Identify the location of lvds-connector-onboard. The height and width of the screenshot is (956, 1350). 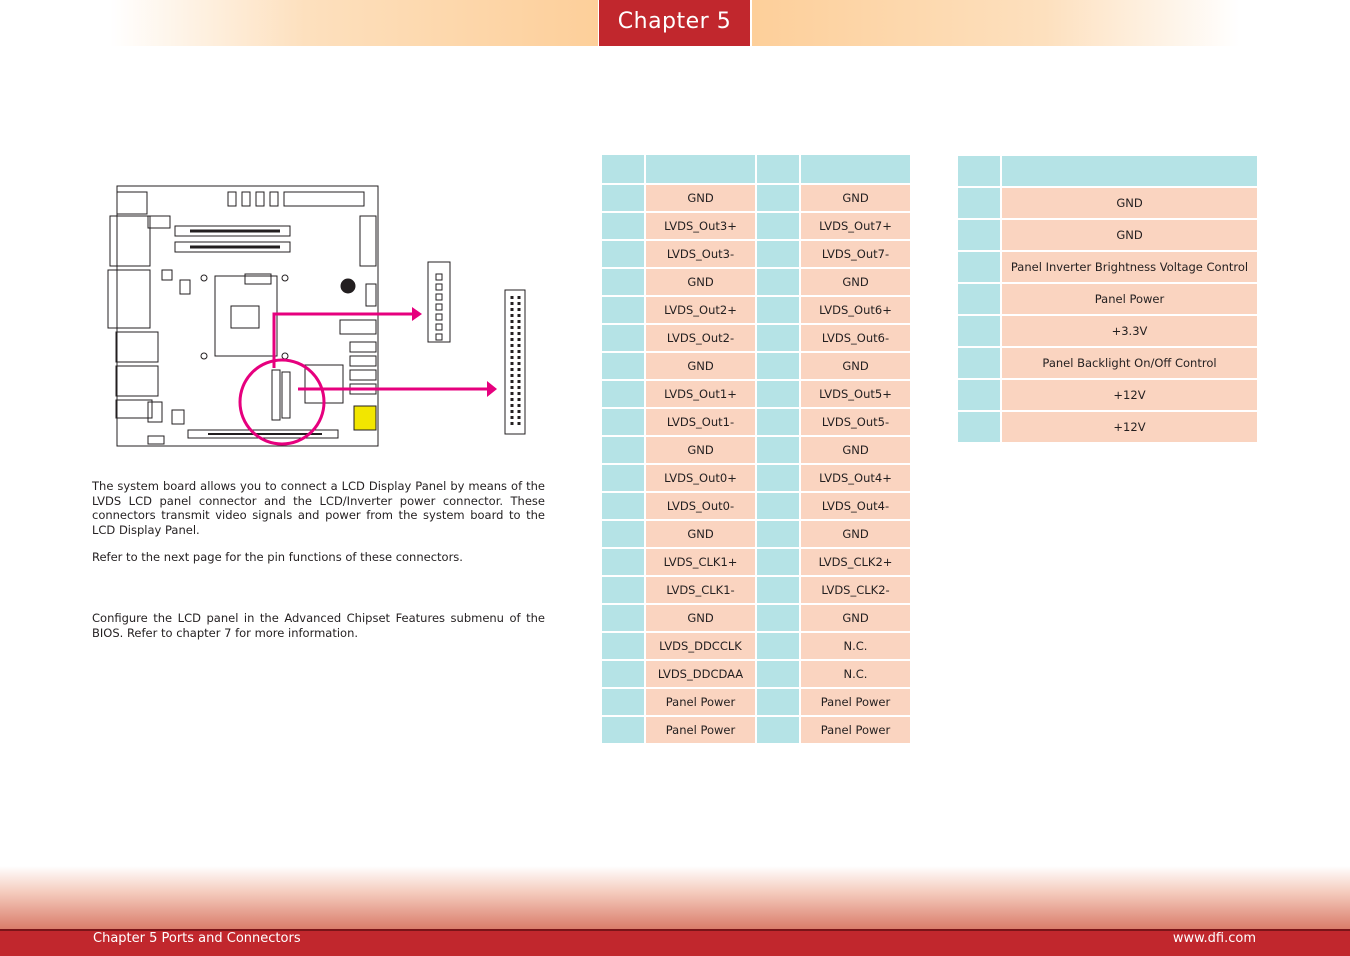
(276, 395).